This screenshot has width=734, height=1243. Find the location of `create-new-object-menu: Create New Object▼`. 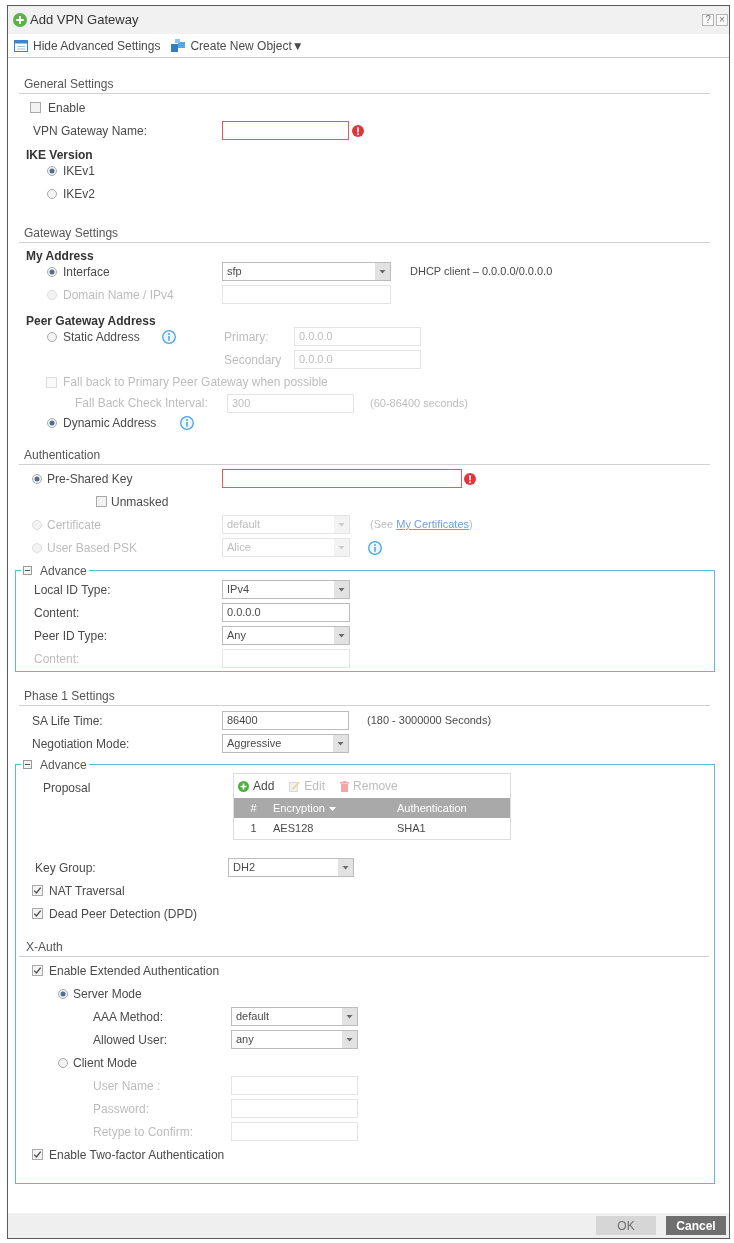

create-new-object-menu: Create New Object▼ is located at coordinates (237, 45).